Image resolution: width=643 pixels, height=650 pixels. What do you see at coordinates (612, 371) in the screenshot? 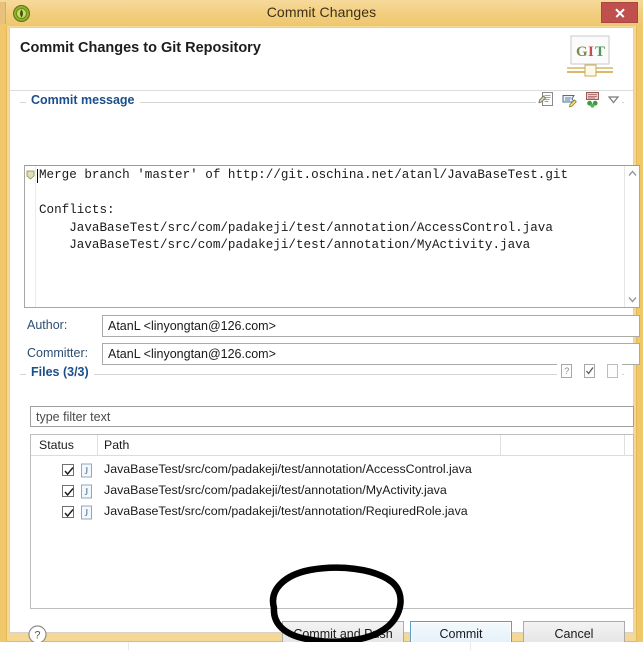
I see `deselect-all-icon` at bounding box center [612, 371].